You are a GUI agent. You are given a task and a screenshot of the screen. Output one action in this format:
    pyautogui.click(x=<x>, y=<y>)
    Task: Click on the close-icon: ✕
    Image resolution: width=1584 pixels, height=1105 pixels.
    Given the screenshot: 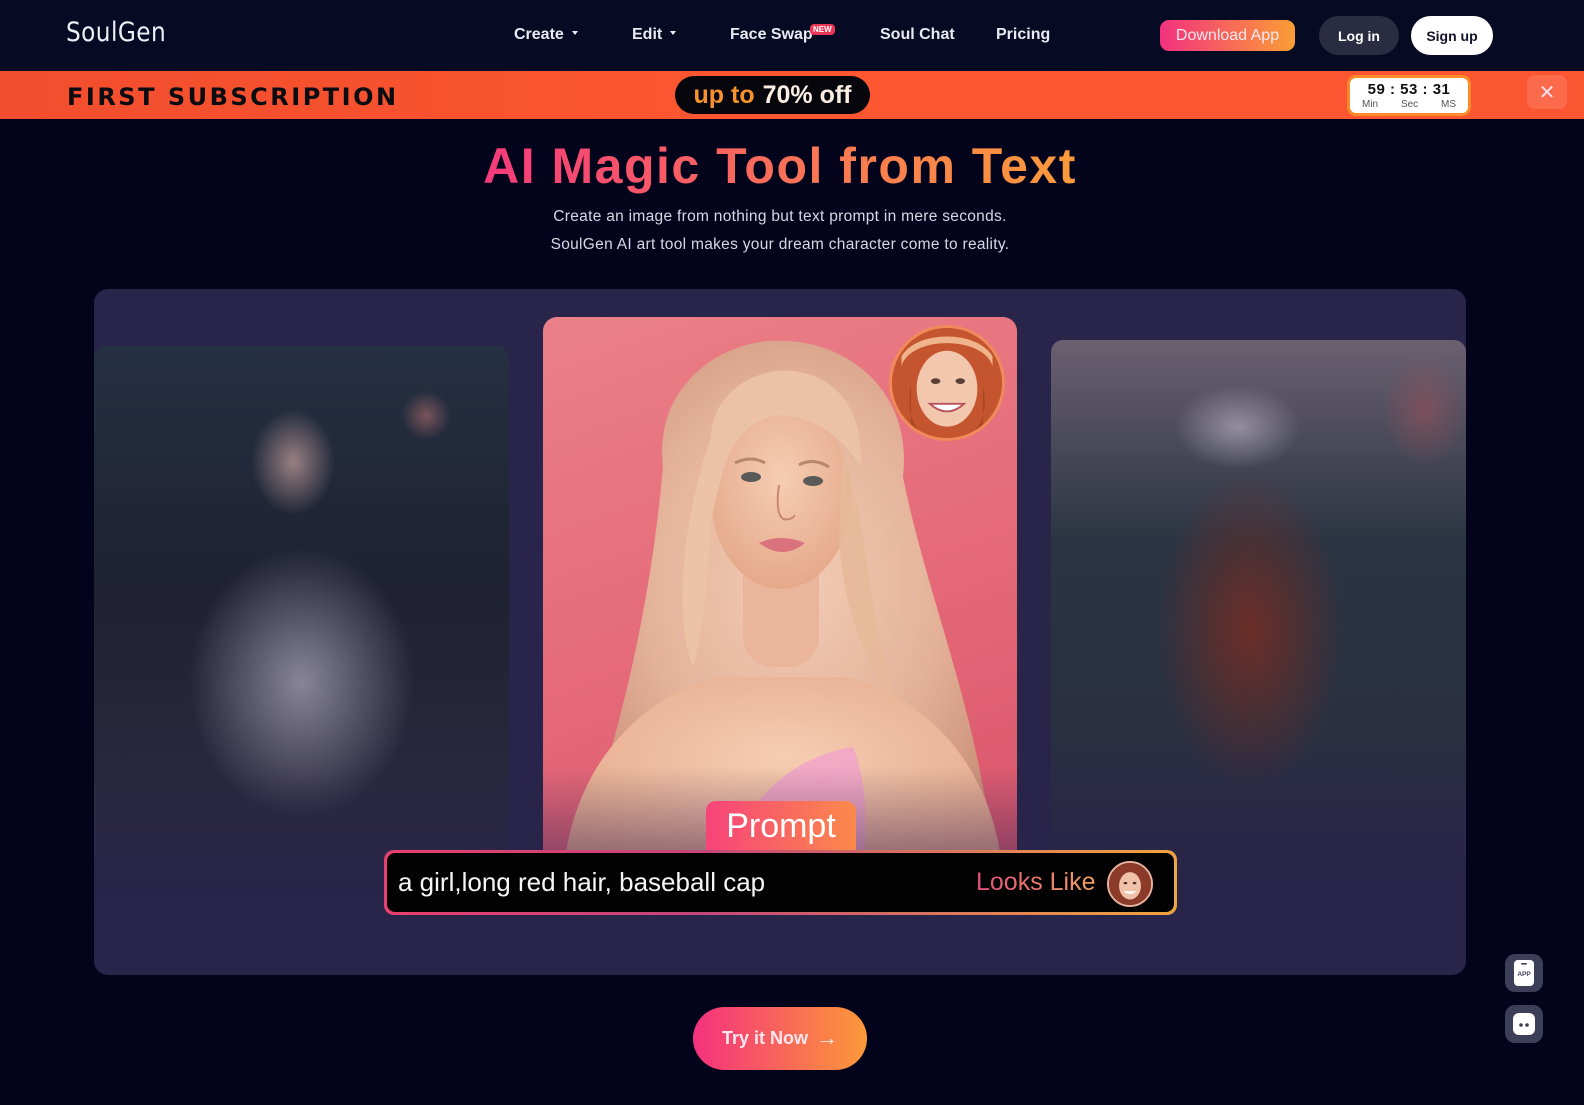 What is the action you would take?
    pyautogui.click(x=1547, y=92)
    